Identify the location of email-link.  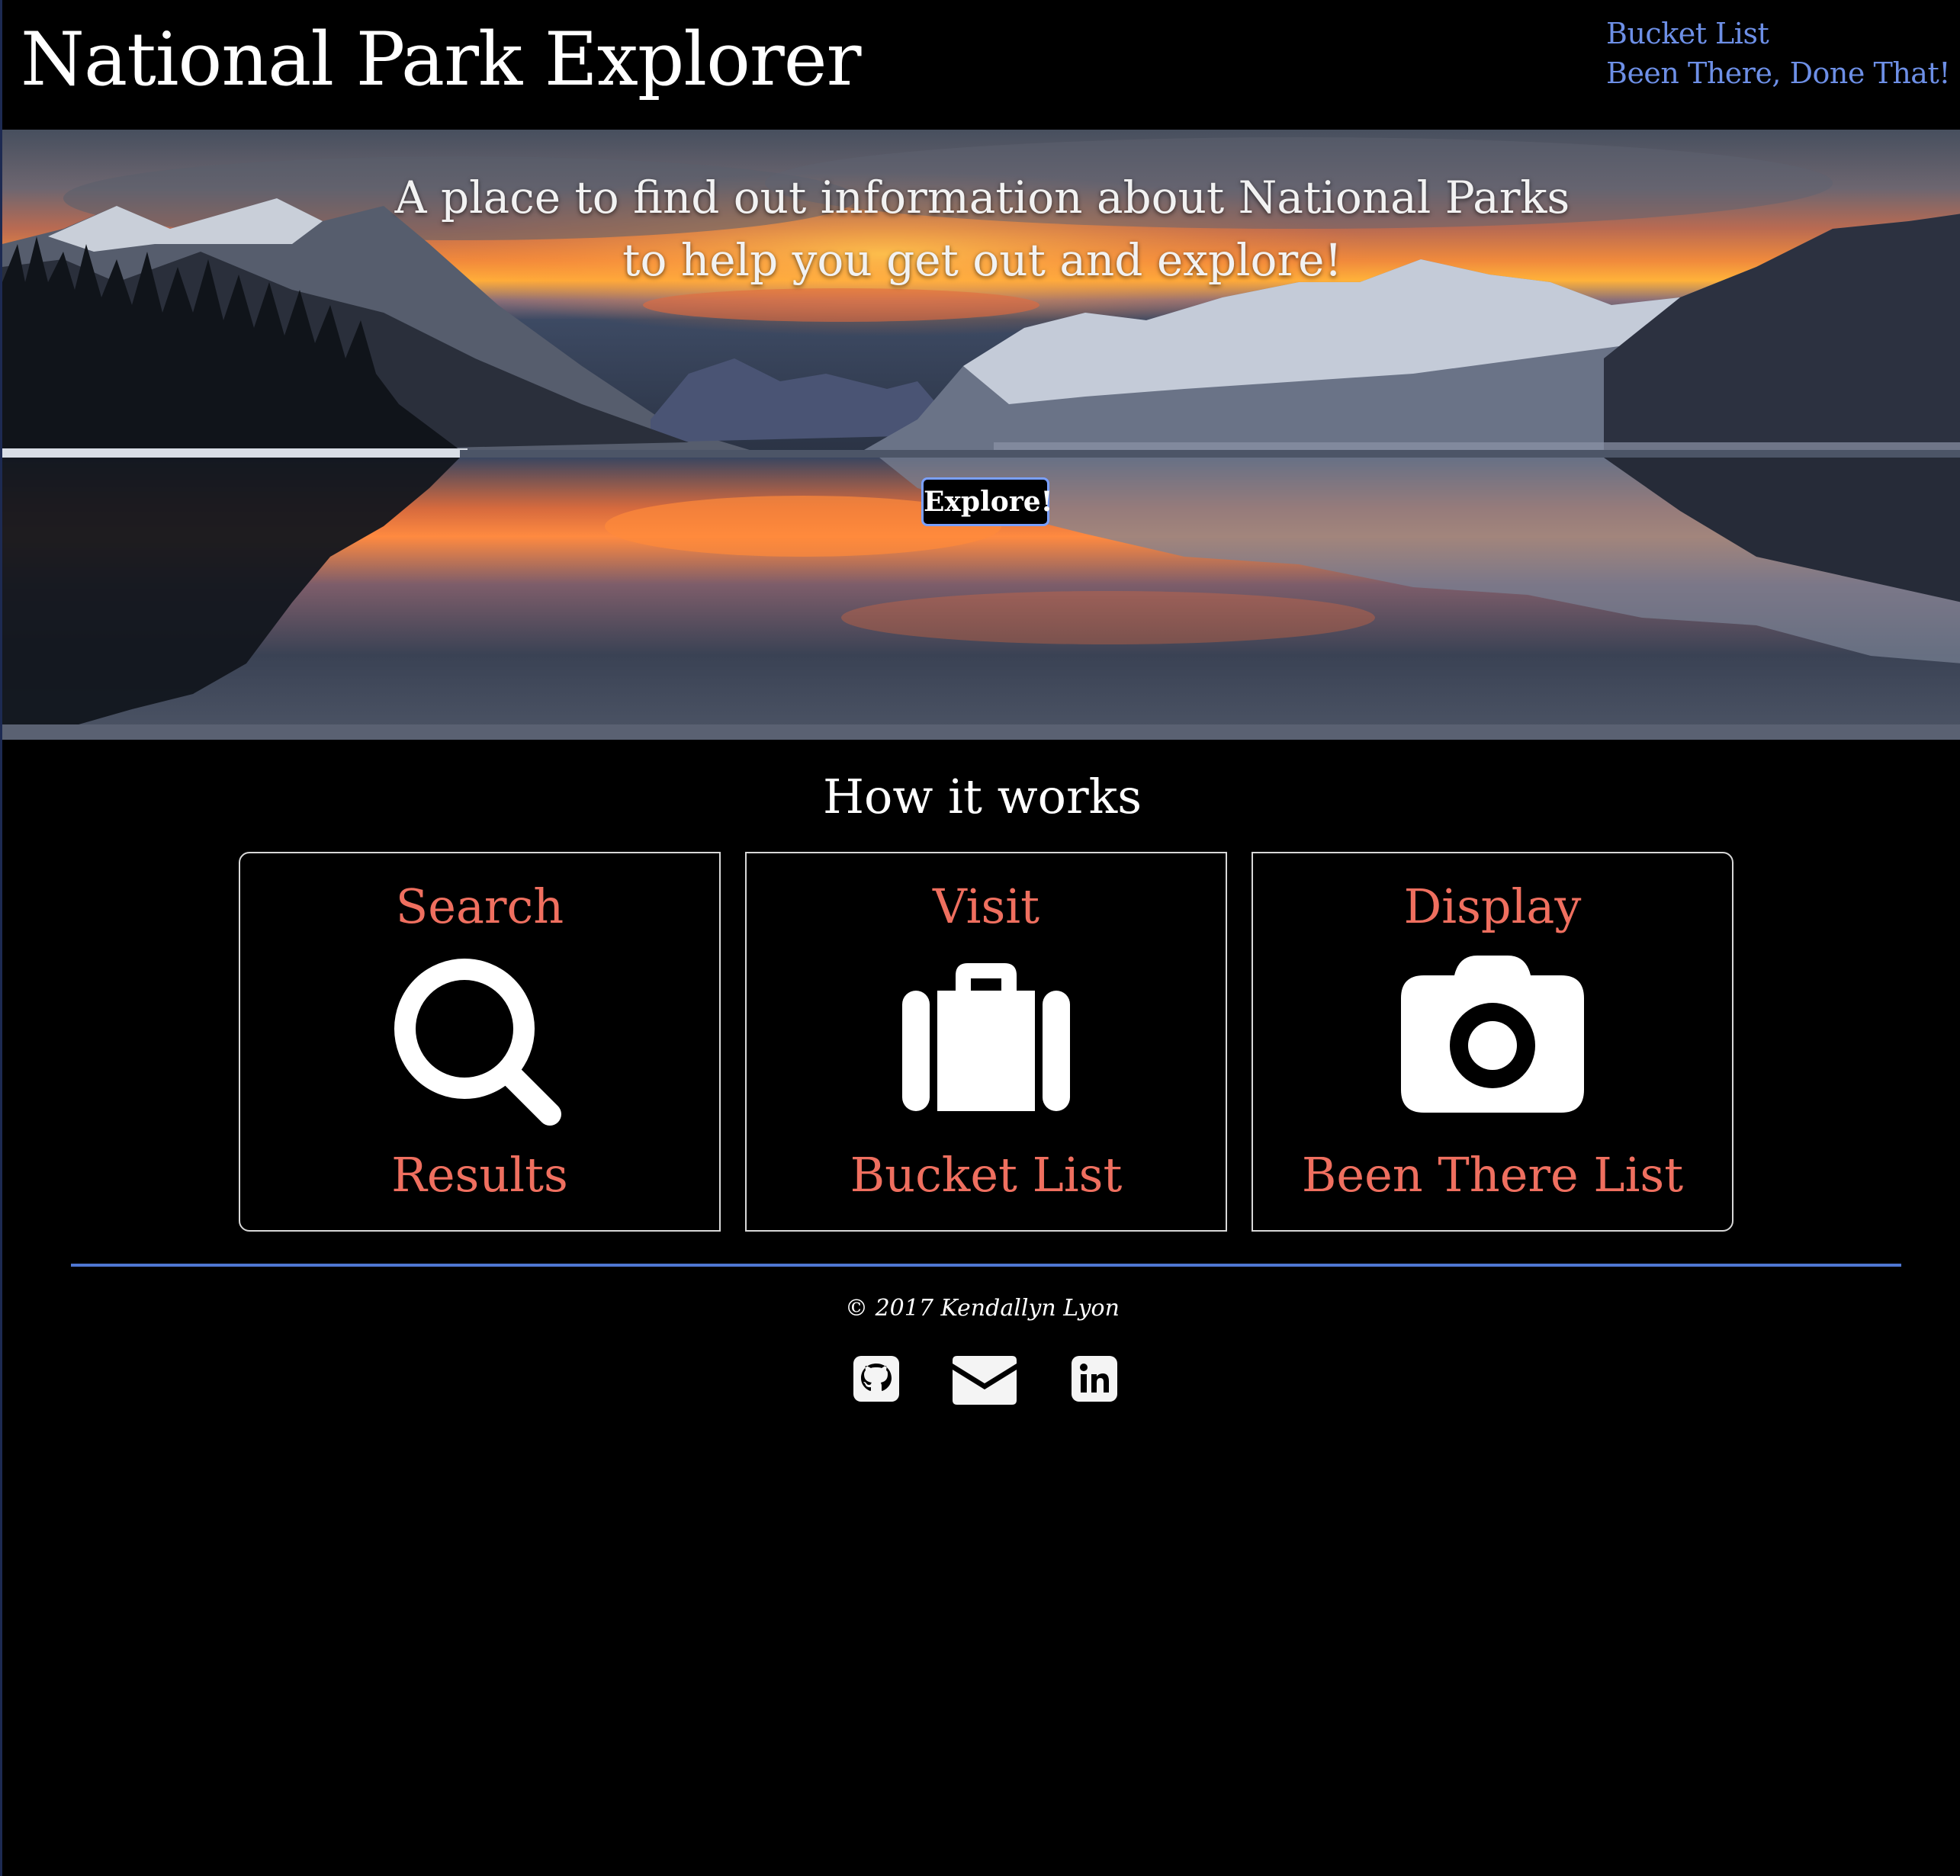
(985, 1380).